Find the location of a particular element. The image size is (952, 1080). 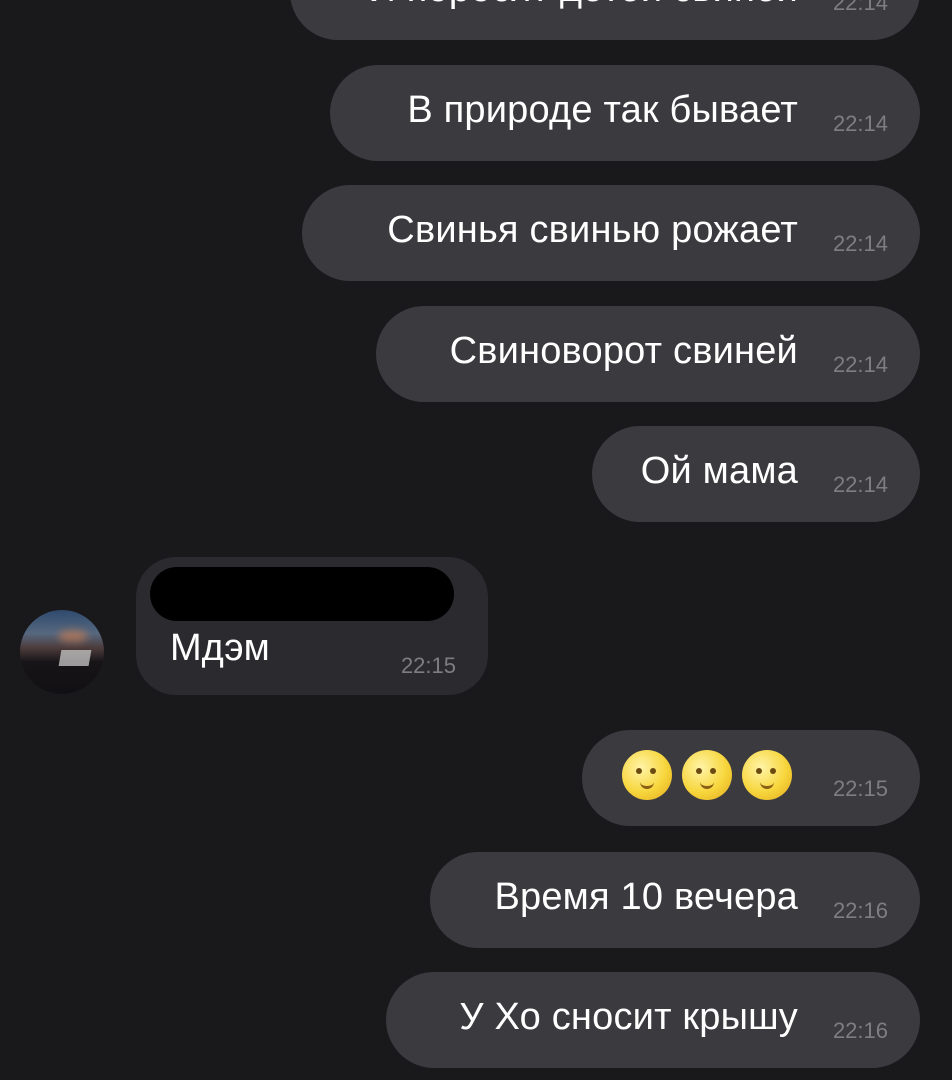

message-text: Время 10 вечера is located at coordinates (646, 896).